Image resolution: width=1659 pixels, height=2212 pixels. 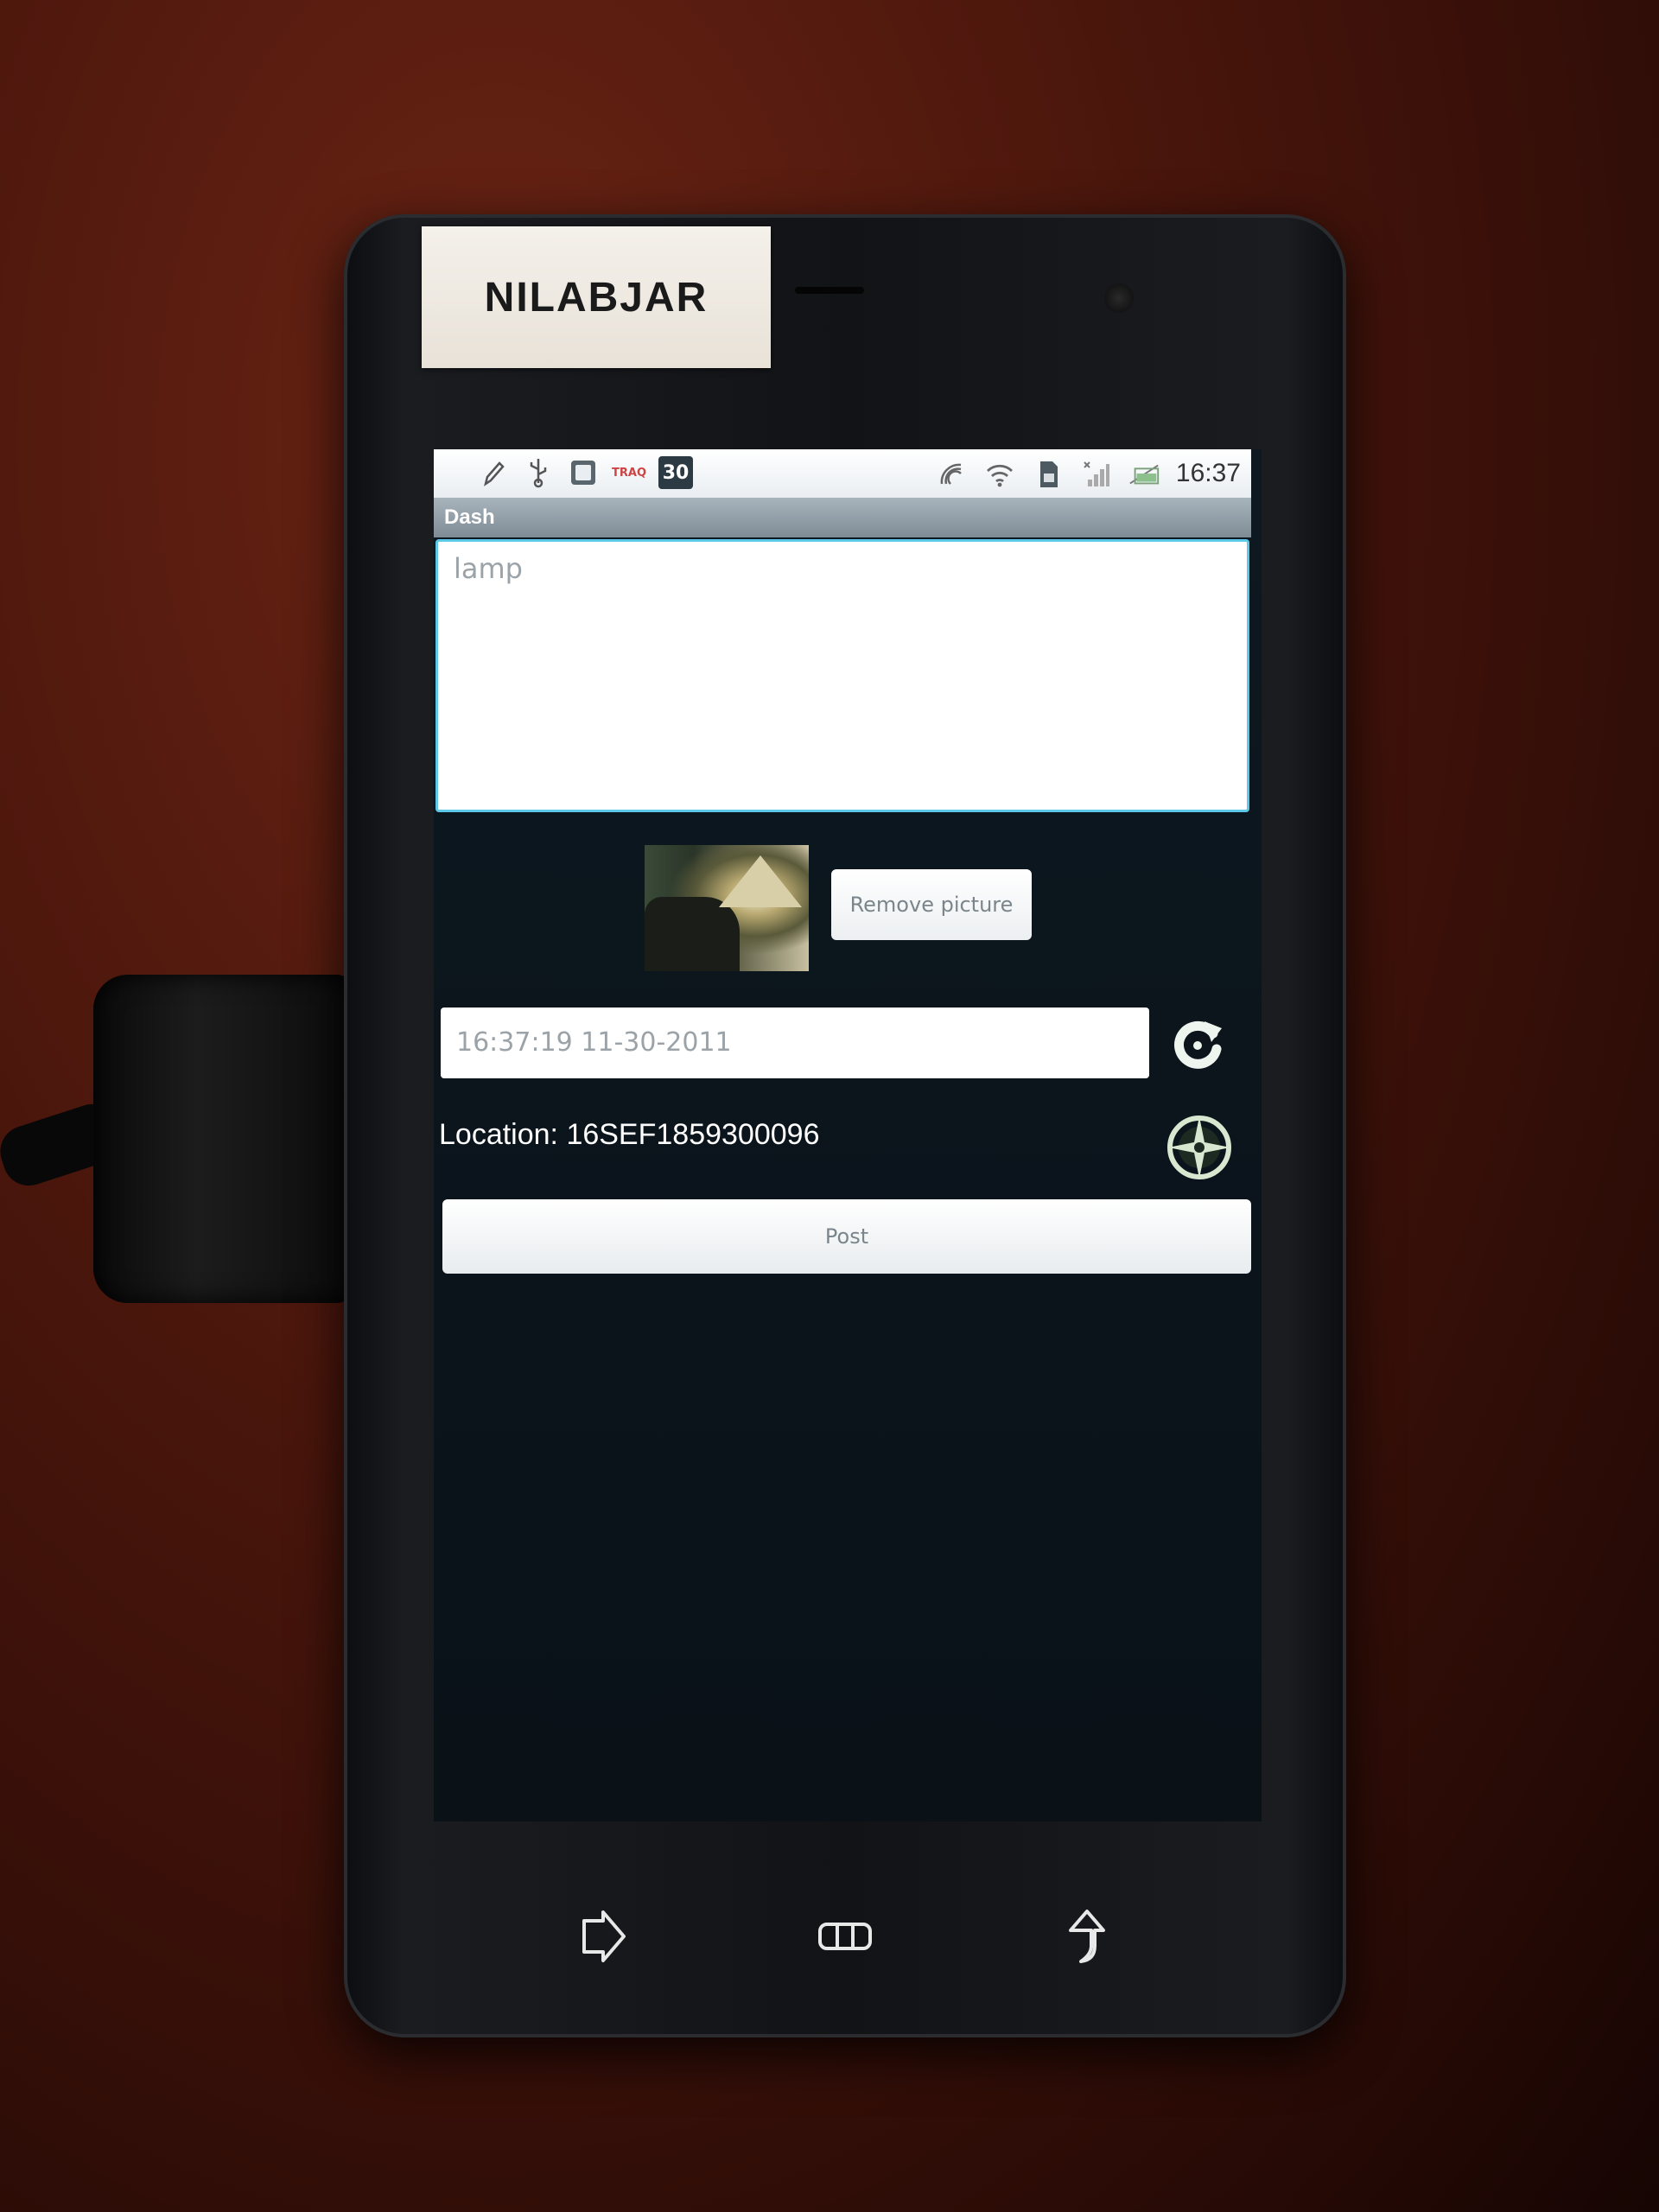 I want to click on screenshot-icon, so click(x=583, y=473).